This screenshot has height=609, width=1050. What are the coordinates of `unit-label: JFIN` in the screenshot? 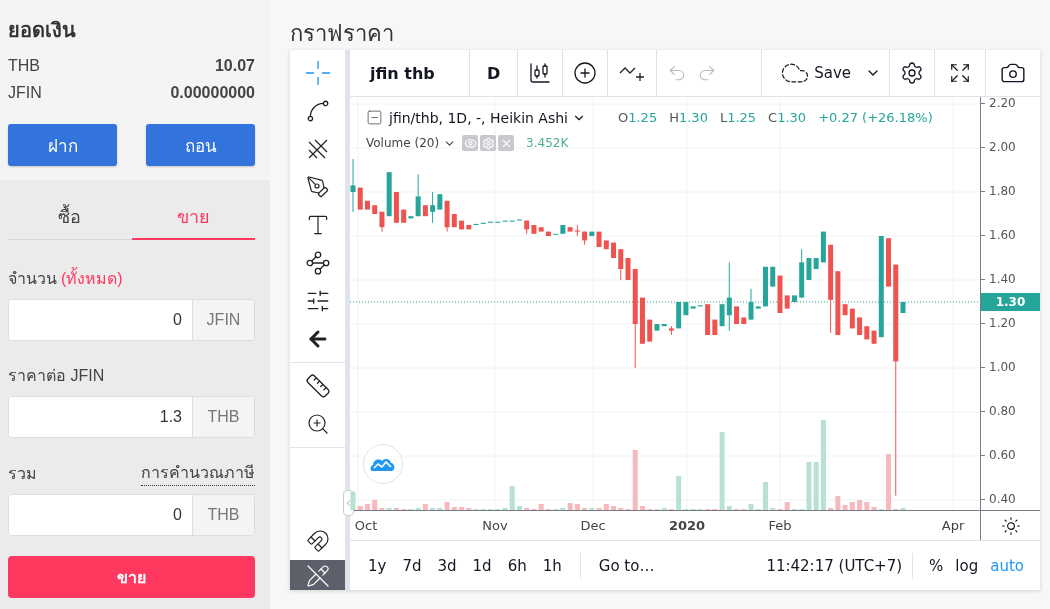 It's located at (223, 320).